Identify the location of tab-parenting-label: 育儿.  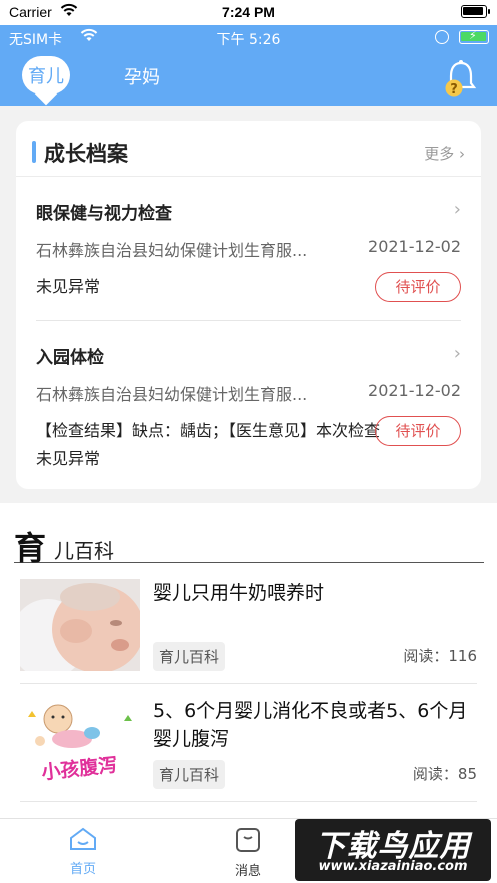
(46, 76).